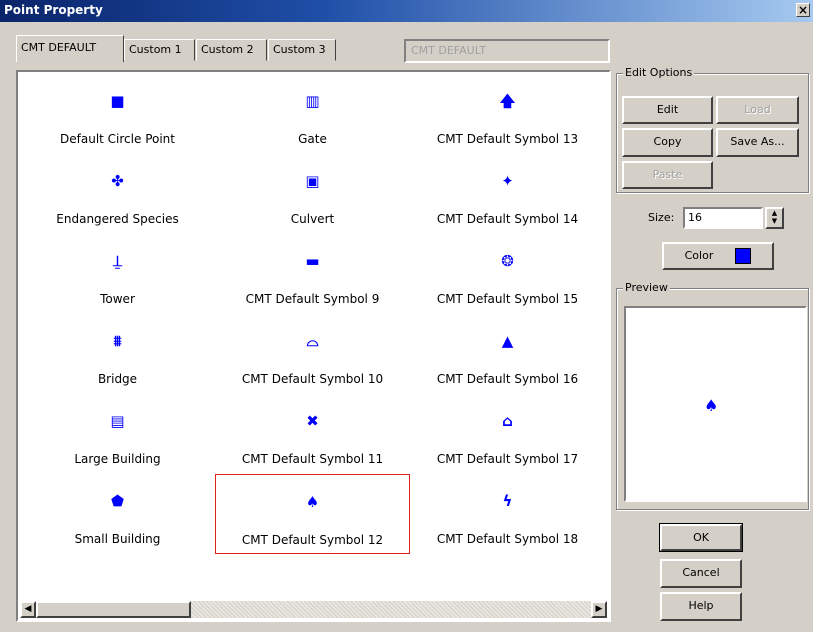 The height and width of the screenshot is (632, 813). What do you see at coordinates (117, 459) in the screenshot?
I see `symbol-label: Large Building` at bounding box center [117, 459].